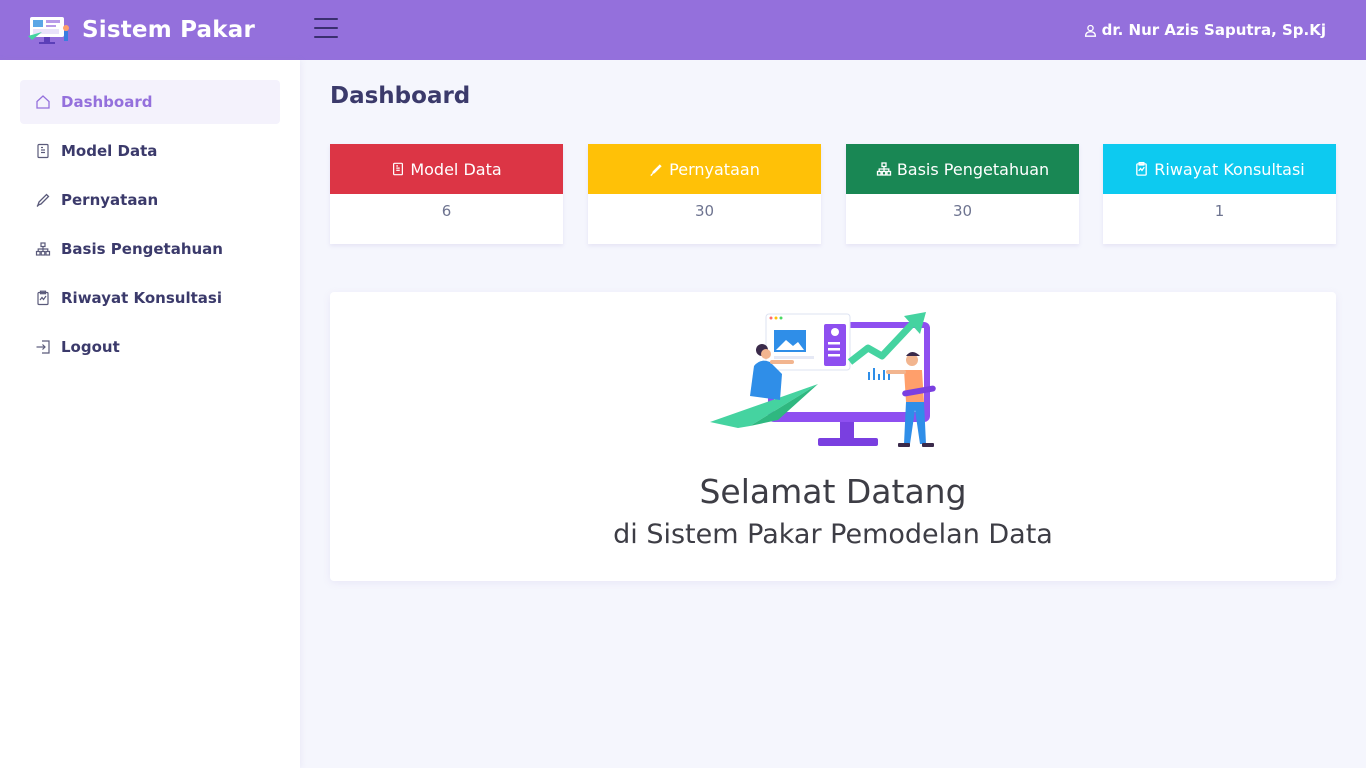 The width and height of the screenshot is (1366, 768). Describe the element at coordinates (43, 102) in the screenshot. I see `home-icon` at that location.